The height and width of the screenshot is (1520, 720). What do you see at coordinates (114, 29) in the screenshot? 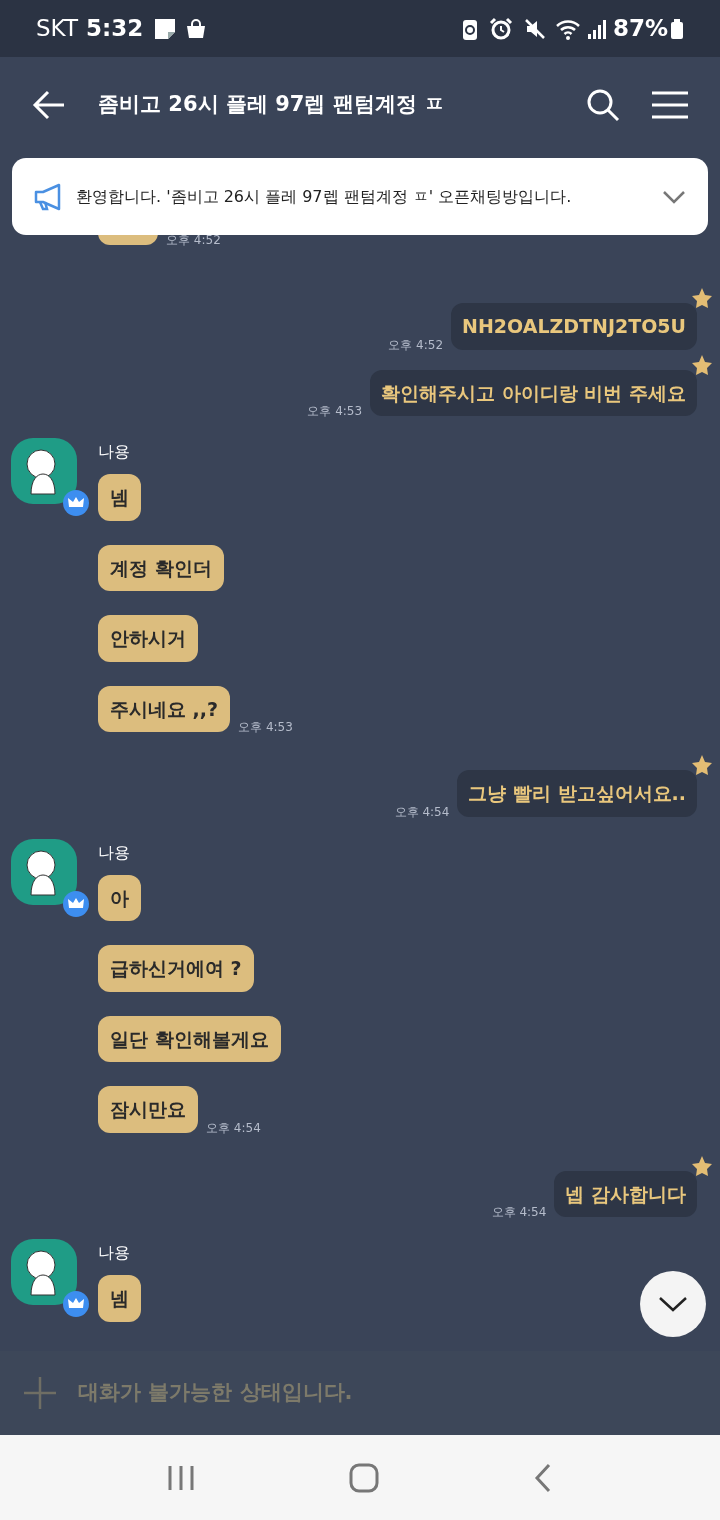
I see `clock: 5:32` at bounding box center [114, 29].